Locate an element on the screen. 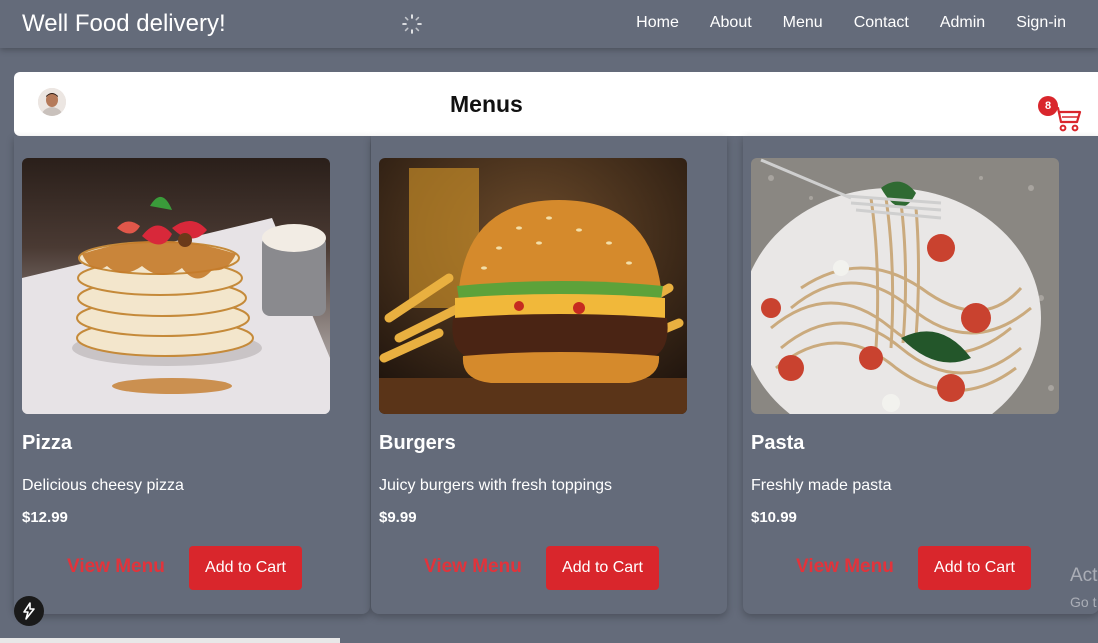  nav-links: Home About Menu Contact Admin Sign-in is located at coordinates (851, 23).